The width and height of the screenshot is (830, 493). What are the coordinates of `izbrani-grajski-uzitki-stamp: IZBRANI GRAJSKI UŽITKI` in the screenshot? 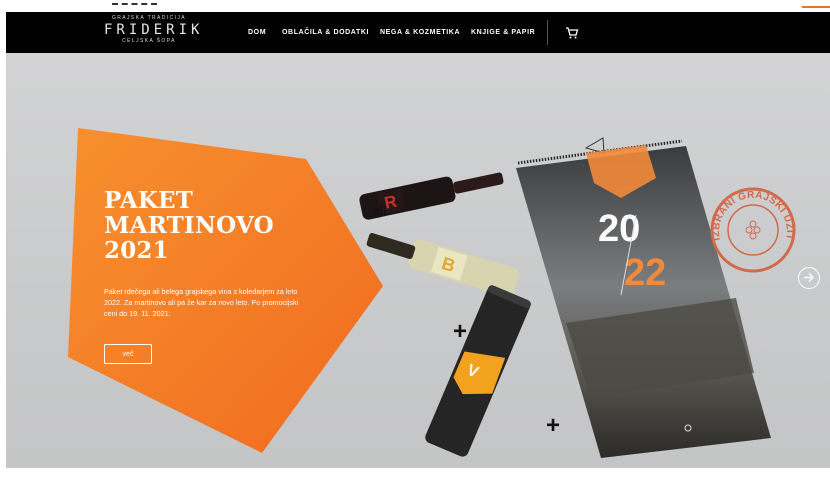 It's located at (753, 230).